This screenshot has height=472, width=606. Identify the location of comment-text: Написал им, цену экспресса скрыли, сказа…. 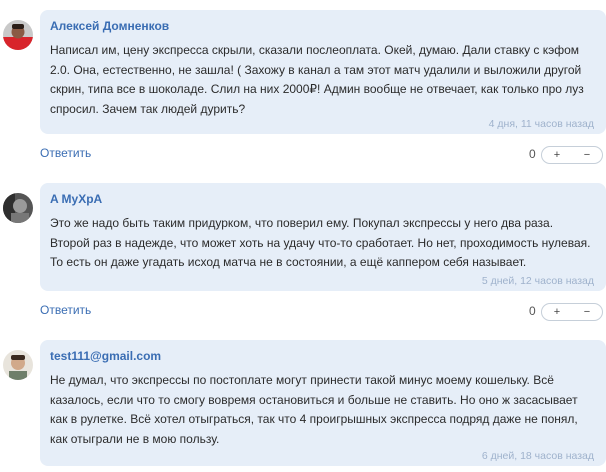
(317, 79).